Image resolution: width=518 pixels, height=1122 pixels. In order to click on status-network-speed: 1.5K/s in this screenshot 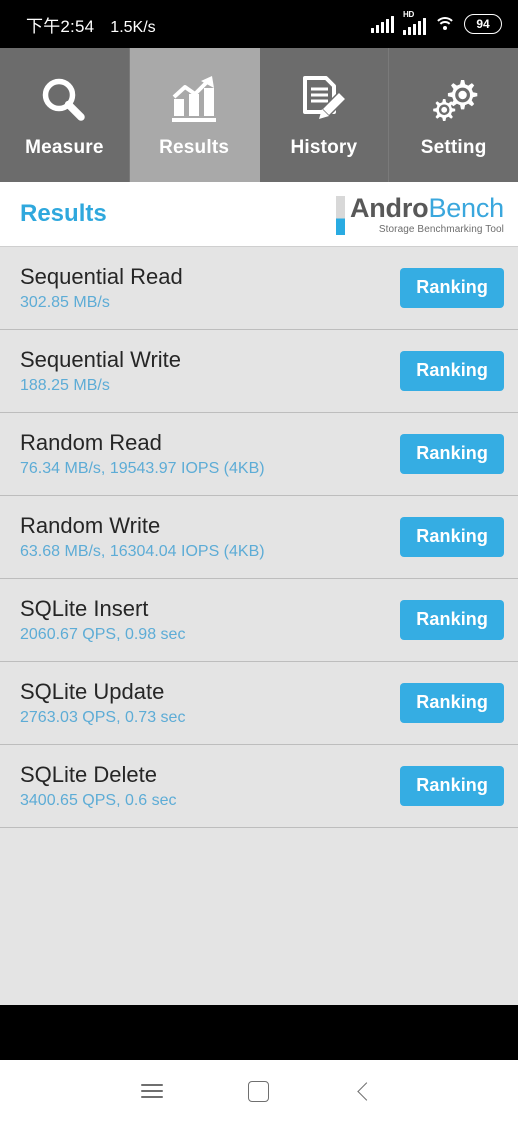, I will do `click(133, 27)`.